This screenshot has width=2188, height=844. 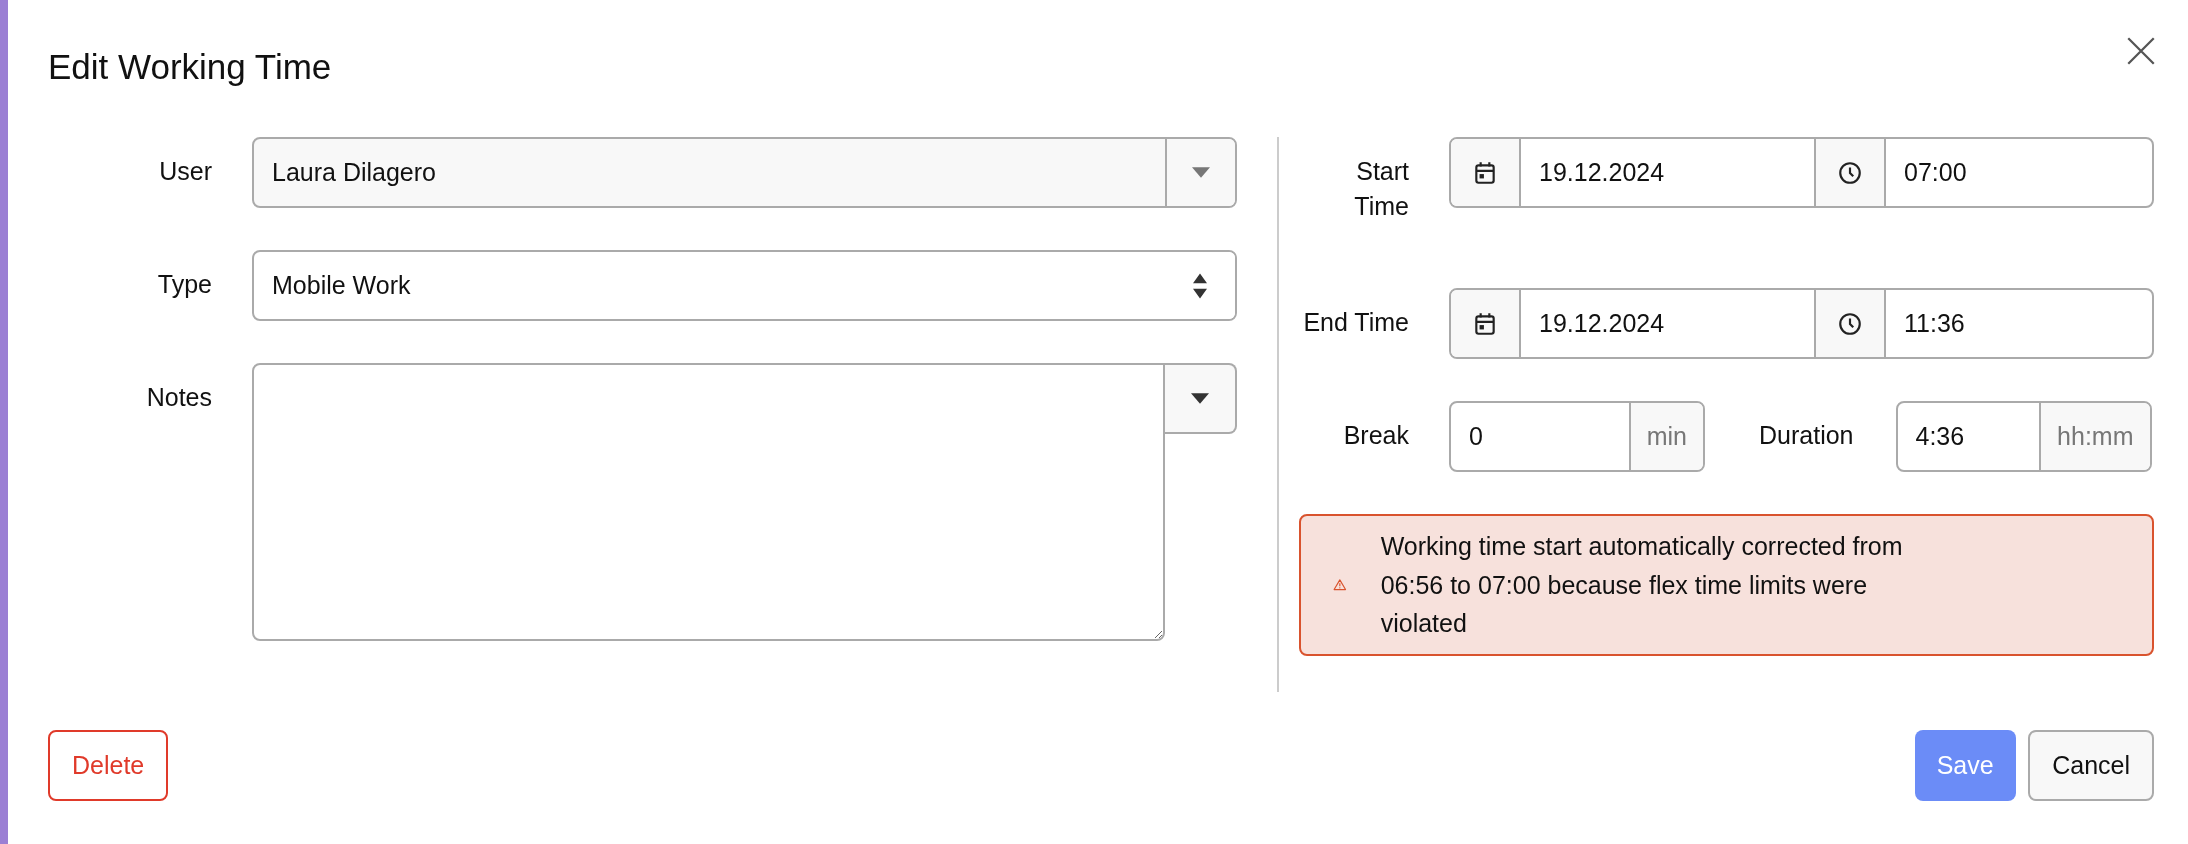 What do you see at coordinates (1381, 189) in the screenshot?
I see `field-label: Start Time` at bounding box center [1381, 189].